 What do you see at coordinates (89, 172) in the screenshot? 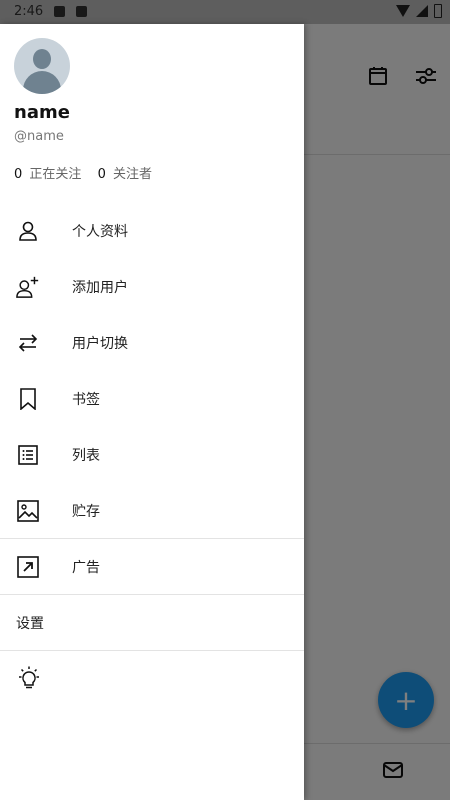
I see `follow-stats: 0 正在关注 0 关注者` at bounding box center [89, 172].